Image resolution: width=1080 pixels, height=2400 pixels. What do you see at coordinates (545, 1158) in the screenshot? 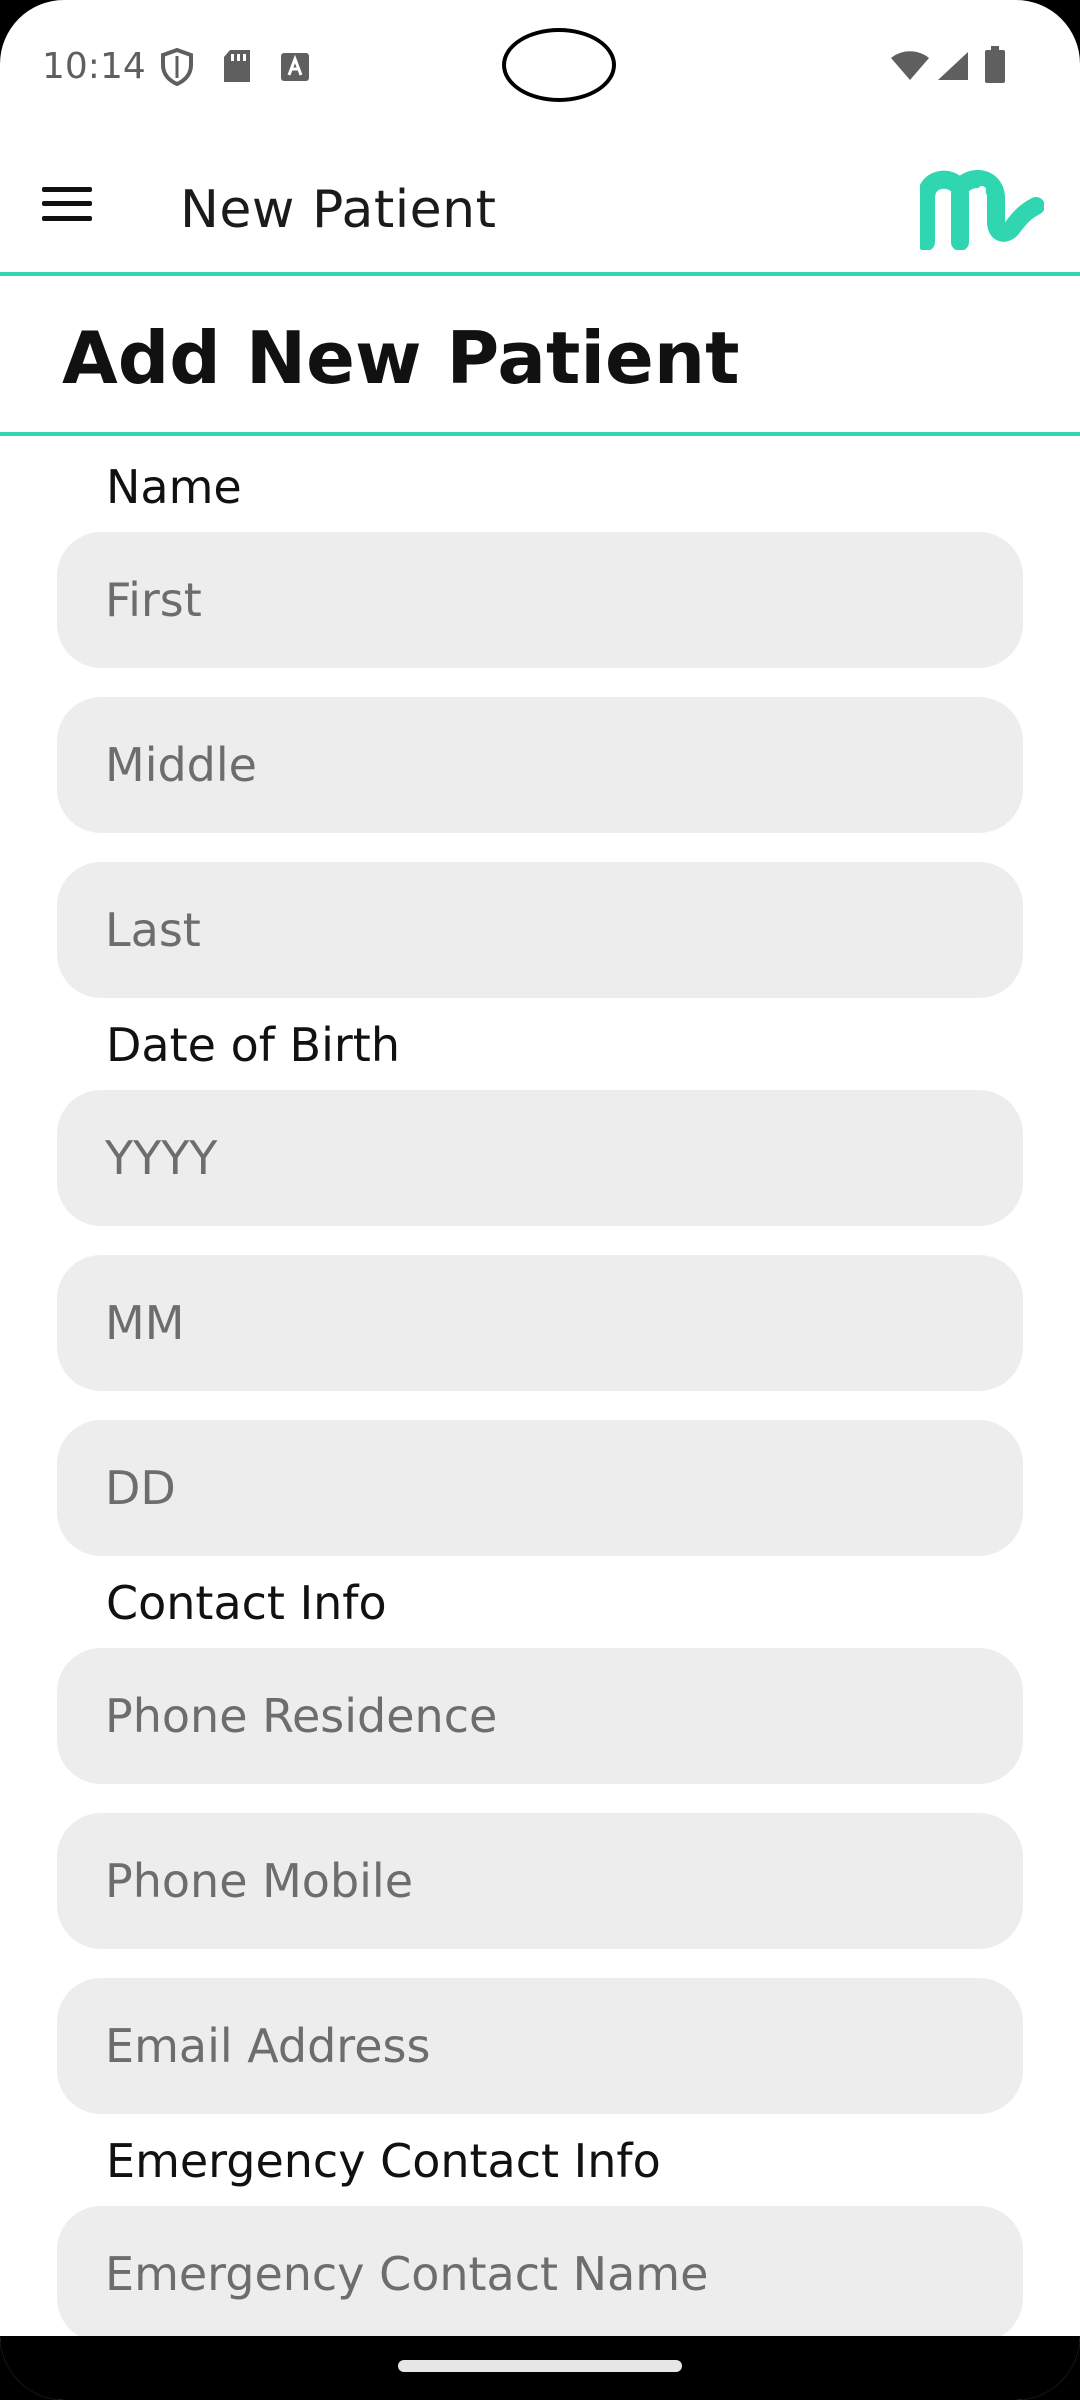
I see `birth-year-input` at bounding box center [545, 1158].